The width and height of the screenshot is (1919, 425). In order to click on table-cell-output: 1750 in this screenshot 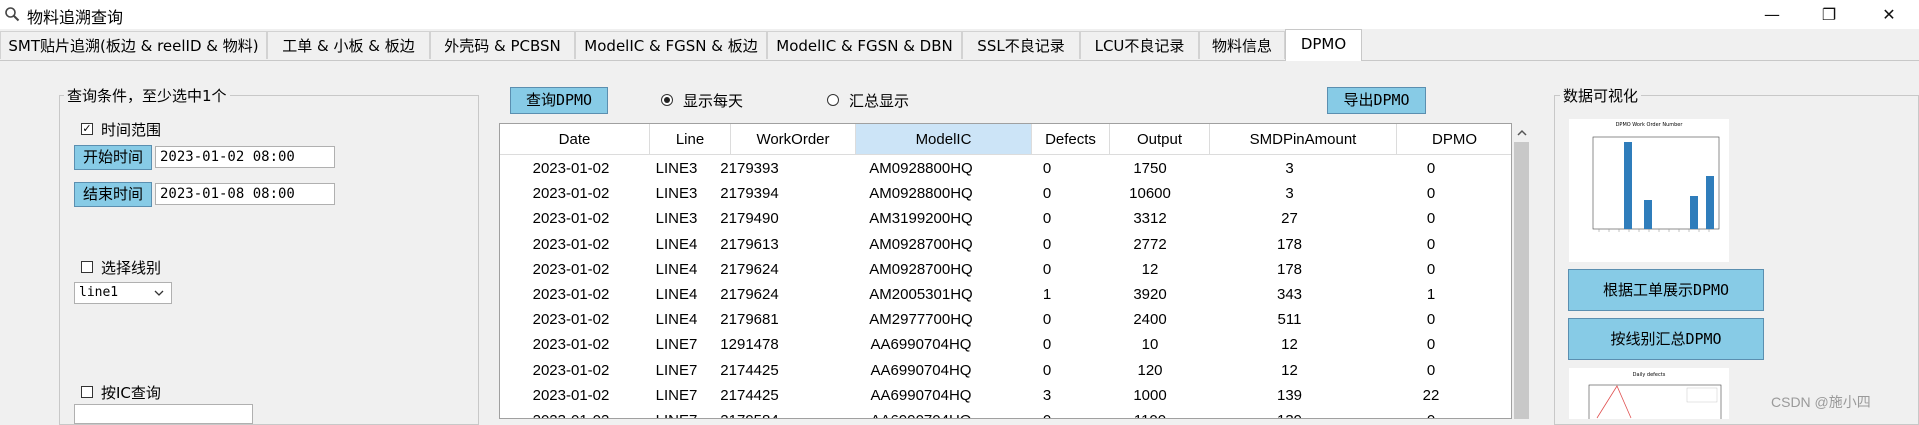, I will do `click(1150, 168)`.